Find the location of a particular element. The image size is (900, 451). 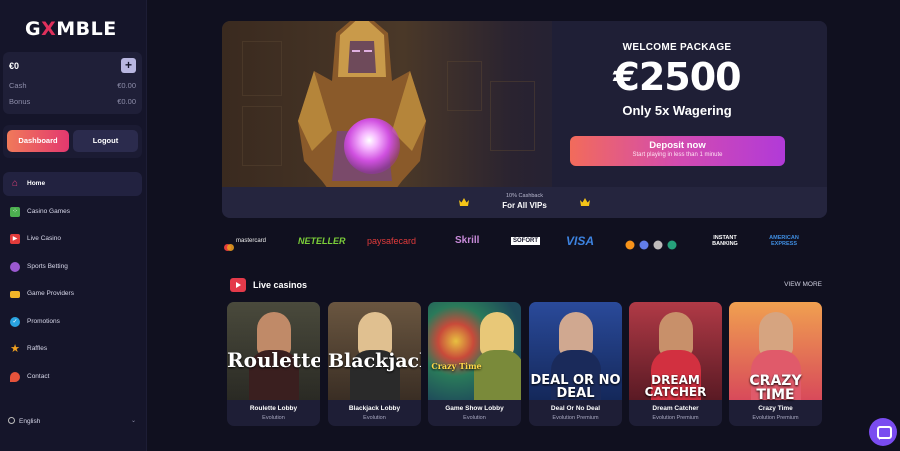

deposit-button-sublabel: Start playing in less than 1 minute is located at coordinates (677, 155).